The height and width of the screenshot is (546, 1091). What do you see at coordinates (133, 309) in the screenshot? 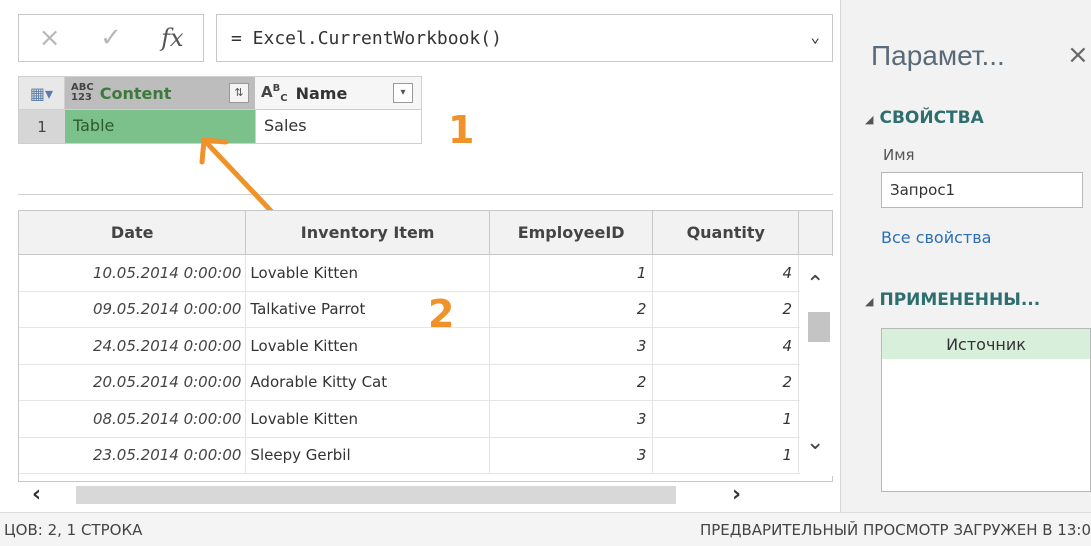
I see `date-cell: 09.05.2014 0:00:00` at bounding box center [133, 309].